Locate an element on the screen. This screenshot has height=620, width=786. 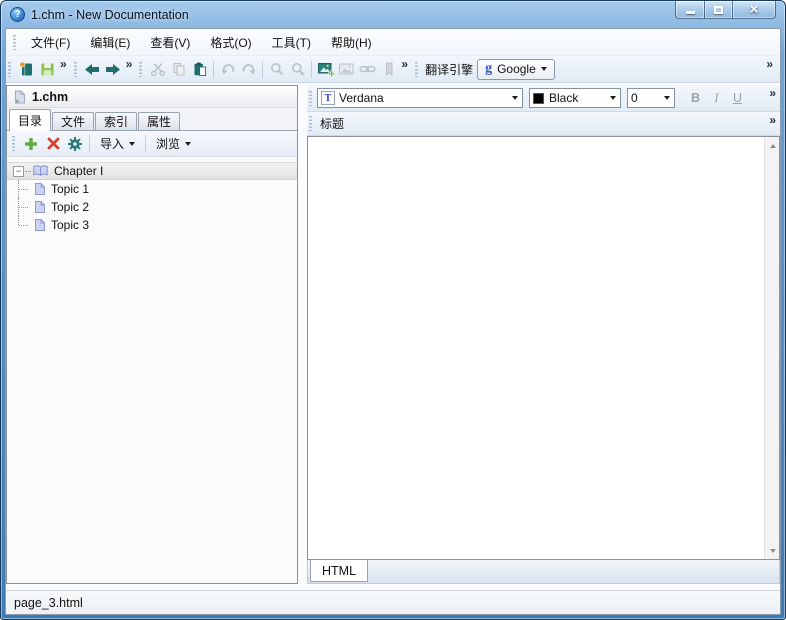
menu-view: 查看(V) is located at coordinates (170, 42).